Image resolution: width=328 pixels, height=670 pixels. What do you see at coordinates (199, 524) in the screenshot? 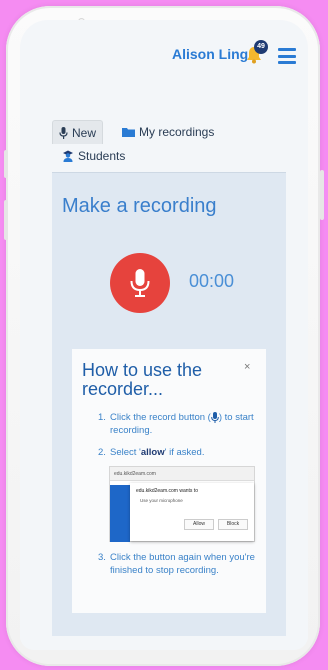
I see `dialog-allow-button: Allow` at bounding box center [199, 524].